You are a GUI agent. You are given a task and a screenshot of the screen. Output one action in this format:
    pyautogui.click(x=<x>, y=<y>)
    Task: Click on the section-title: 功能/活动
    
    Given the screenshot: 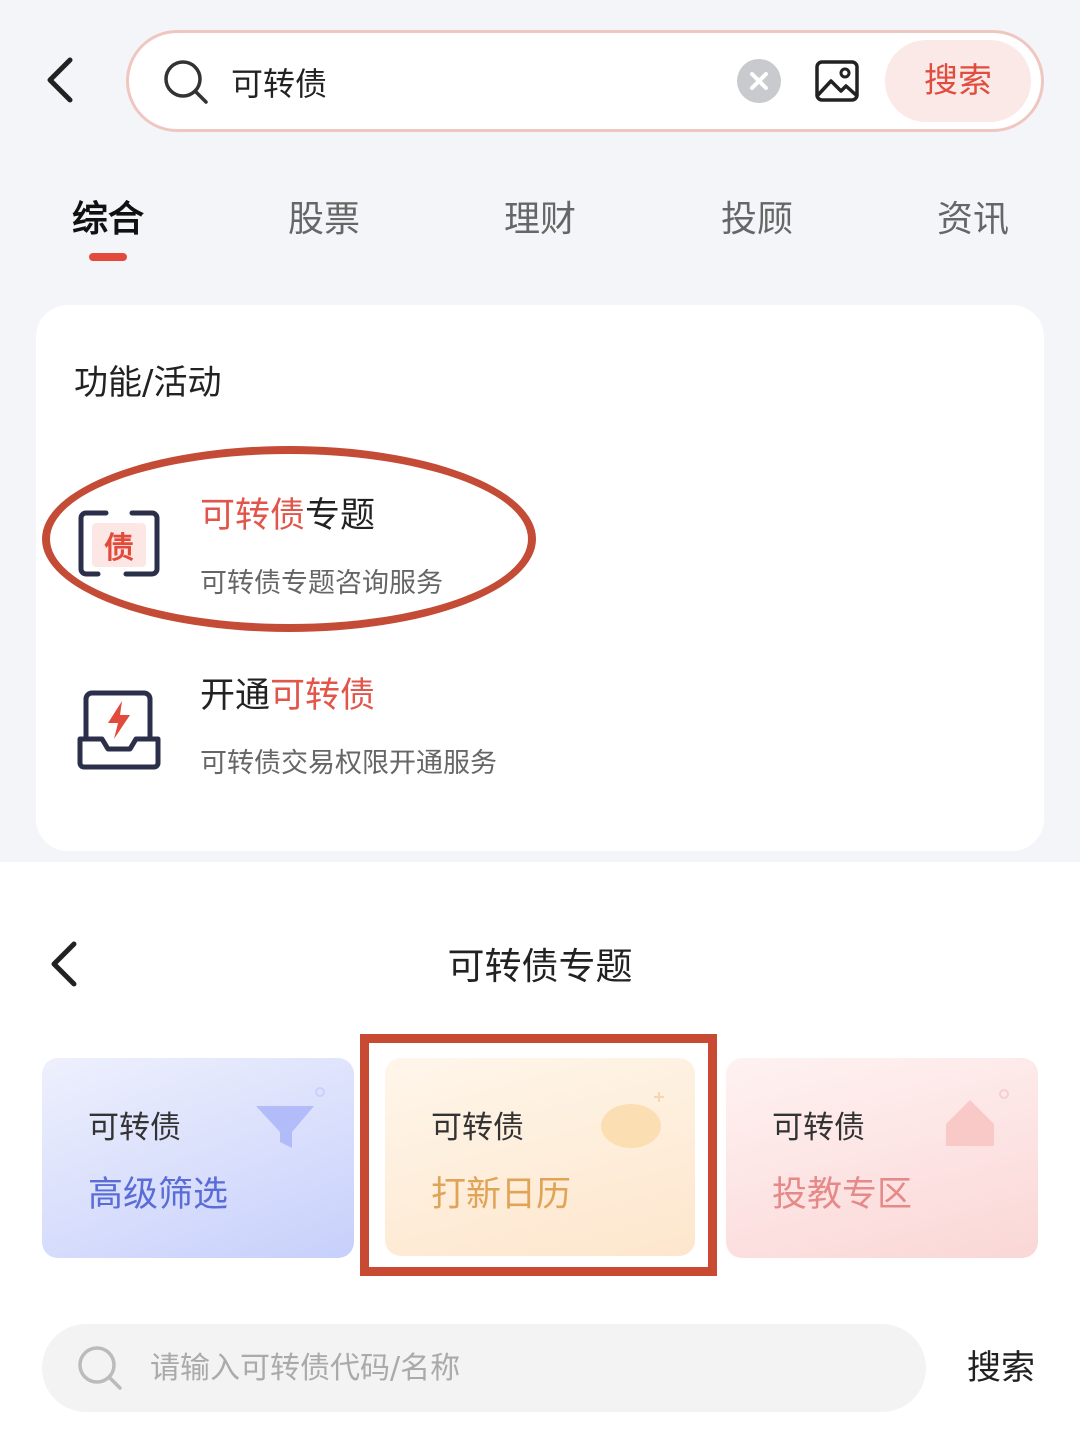 What is the action you would take?
    pyautogui.click(x=148, y=383)
    